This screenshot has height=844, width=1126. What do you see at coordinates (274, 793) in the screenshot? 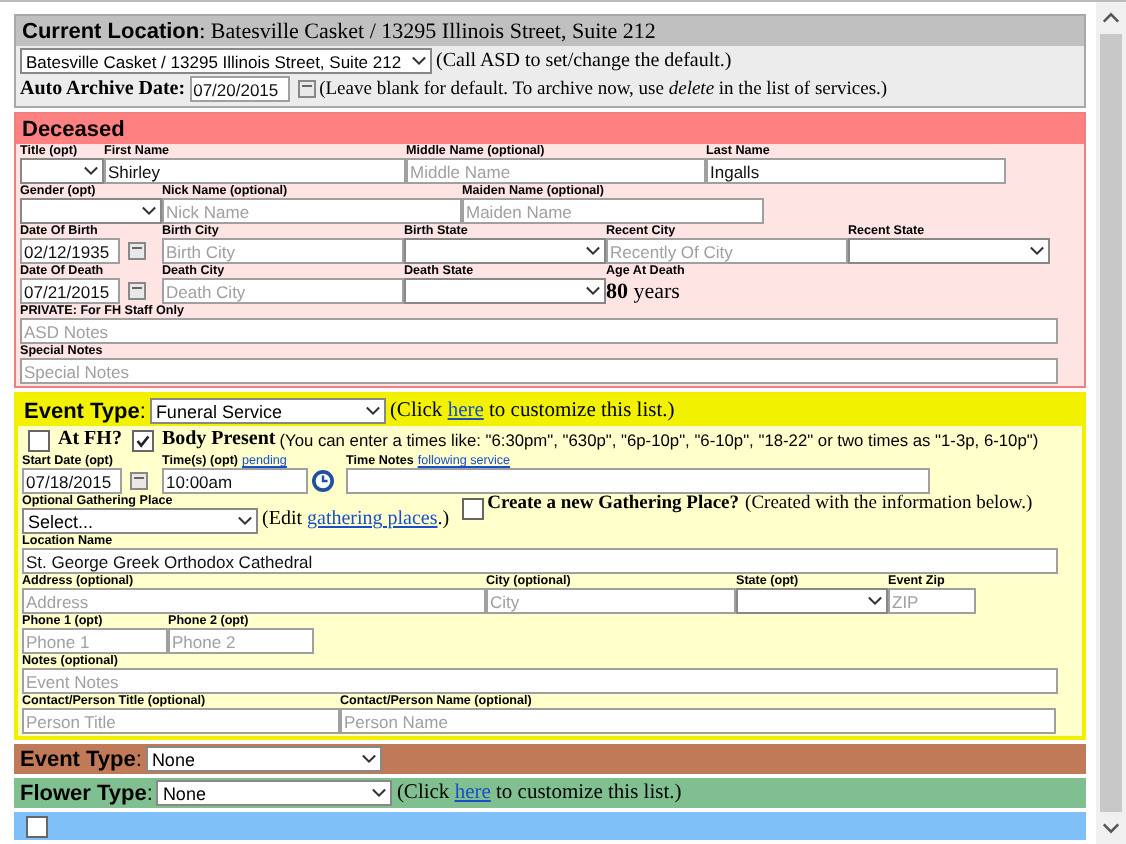
I see `flower-type-dropdown: None` at bounding box center [274, 793].